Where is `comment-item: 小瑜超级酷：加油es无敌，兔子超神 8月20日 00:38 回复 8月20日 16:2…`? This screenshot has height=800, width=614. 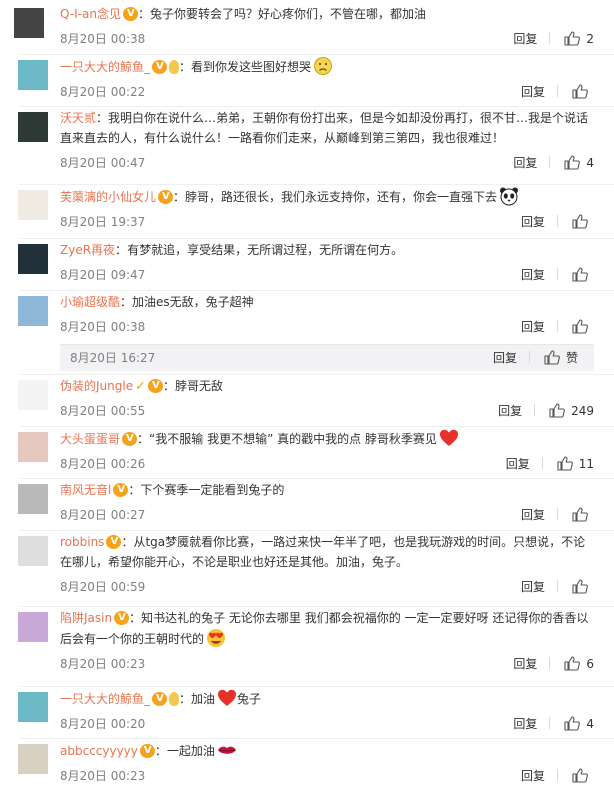 comment-item: 小瑜超级酷：加油es无敌，兔子超神 8月20日 00:38 回复 8月20日 16:2… is located at coordinates (307, 331).